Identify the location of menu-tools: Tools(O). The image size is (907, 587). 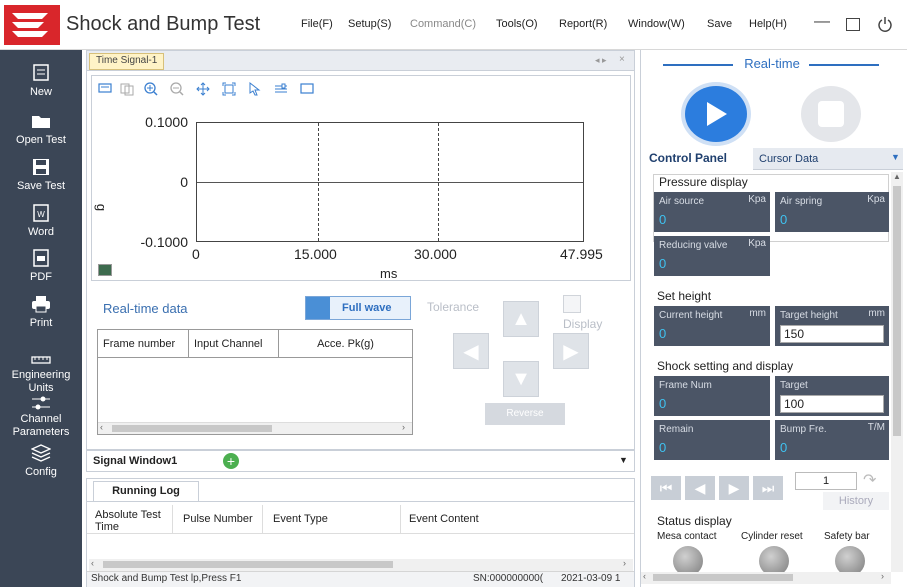
(517, 24).